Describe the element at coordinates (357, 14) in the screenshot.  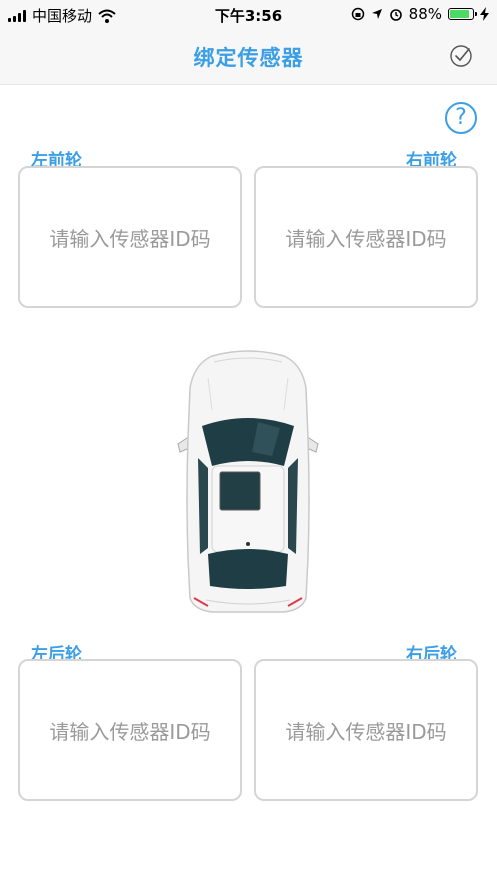
I see `rotation-lock-icon` at that location.